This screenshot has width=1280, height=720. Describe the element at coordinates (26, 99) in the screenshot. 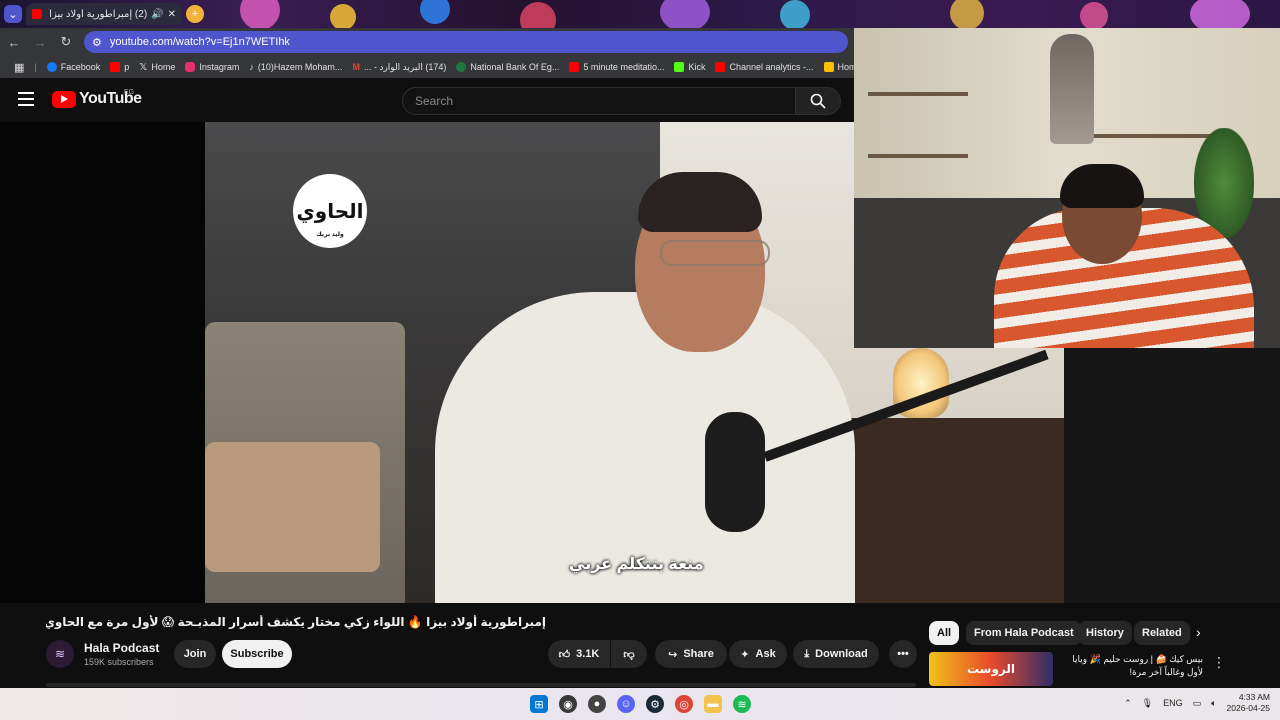

I see `hamburger-menu-icon` at that location.